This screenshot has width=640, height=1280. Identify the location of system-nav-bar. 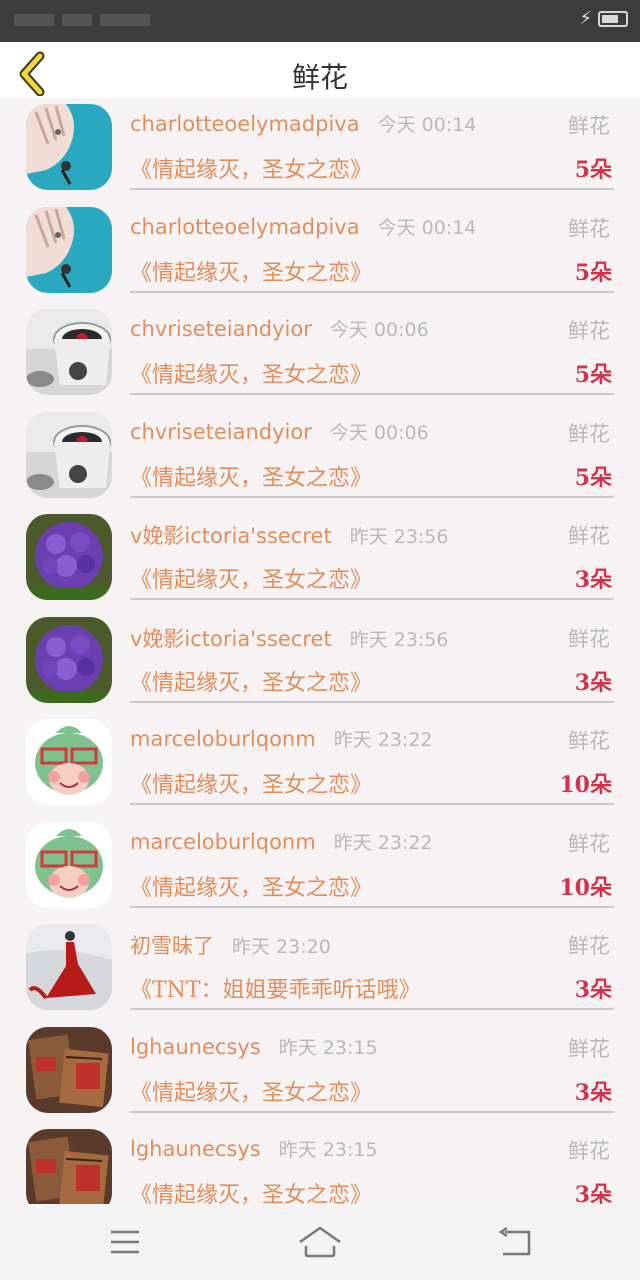
(320, 1242).